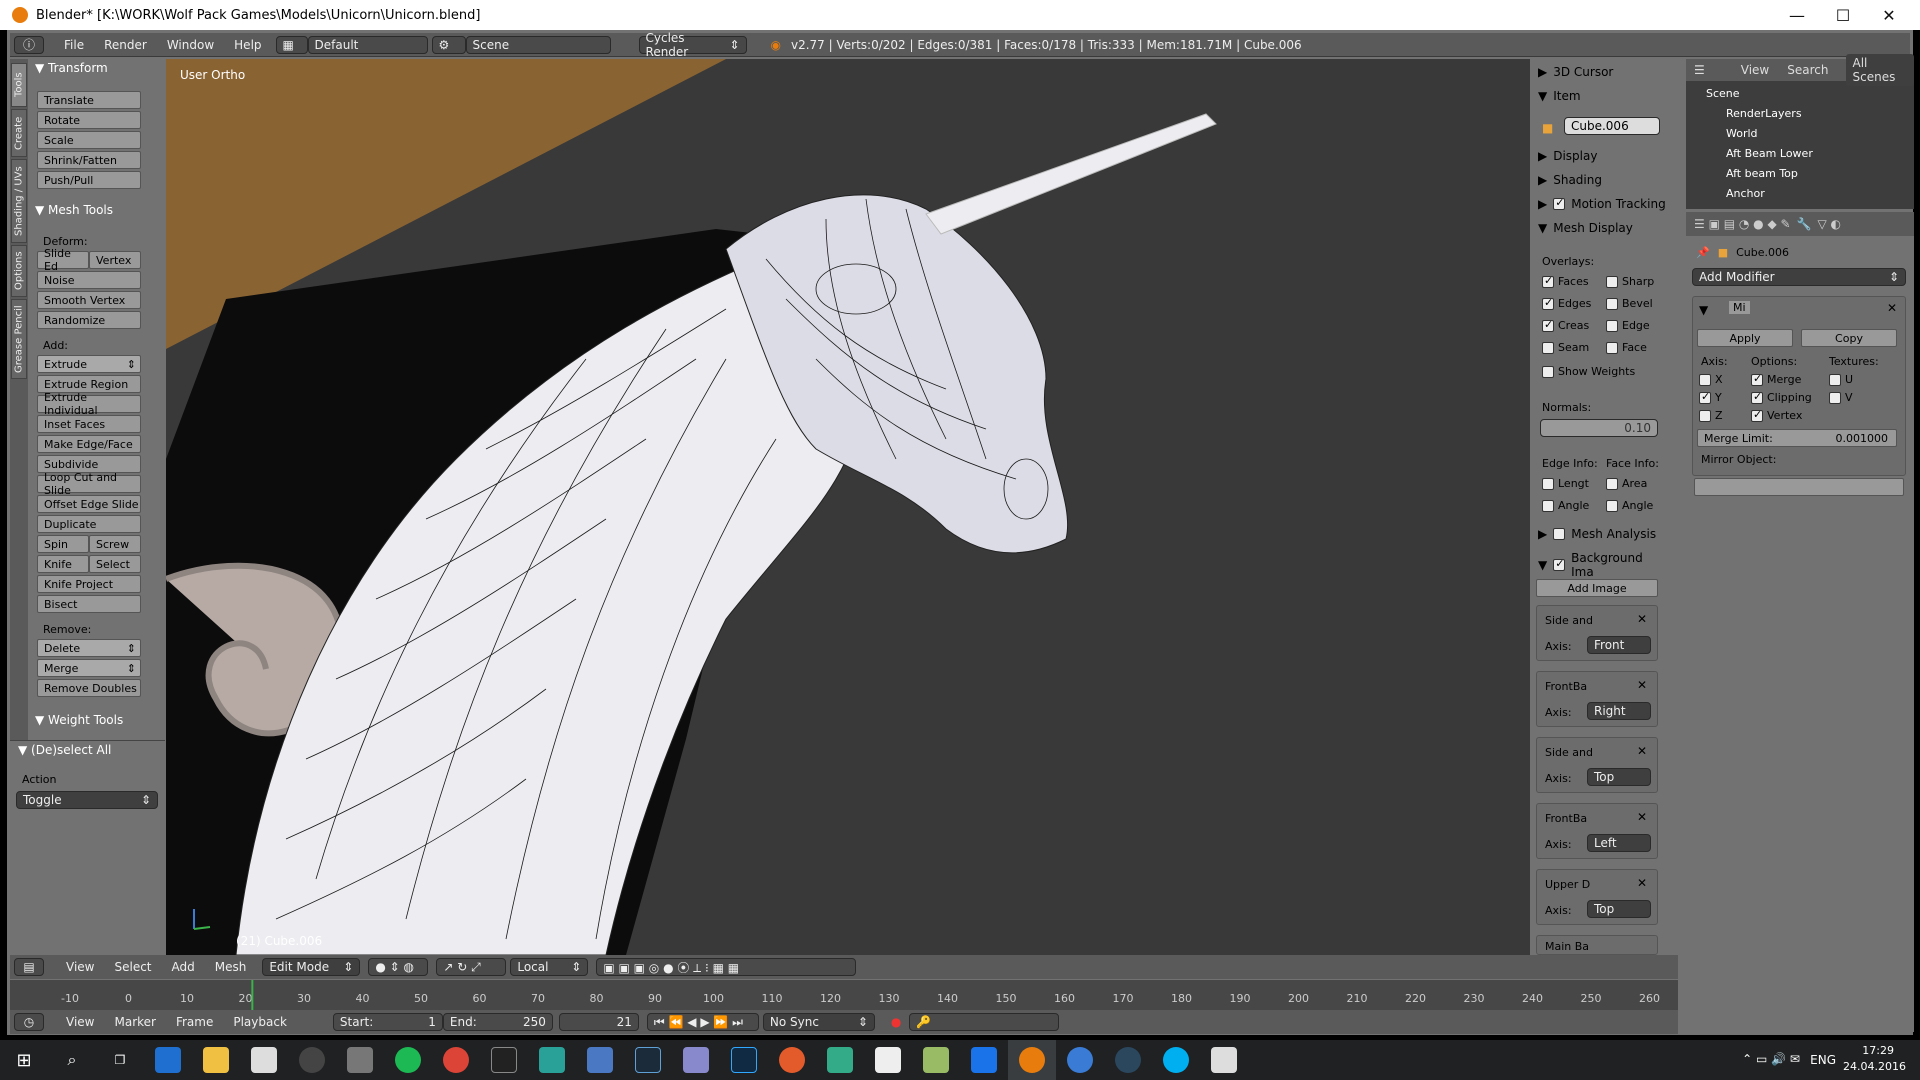 The width and height of the screenshot is (1920, 1080). I want to click on playback-controls: ⏮ ⏪ ◀ ▶ ⏩ ⏭, so click(702, 1022).